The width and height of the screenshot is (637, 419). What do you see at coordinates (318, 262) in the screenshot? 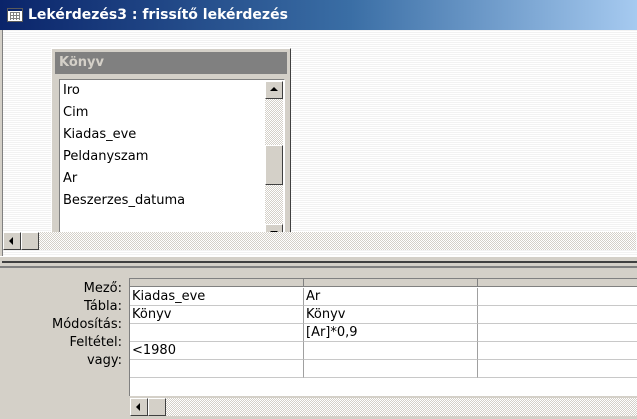
I see `pane-splitter` at bounding box center [318, 262].